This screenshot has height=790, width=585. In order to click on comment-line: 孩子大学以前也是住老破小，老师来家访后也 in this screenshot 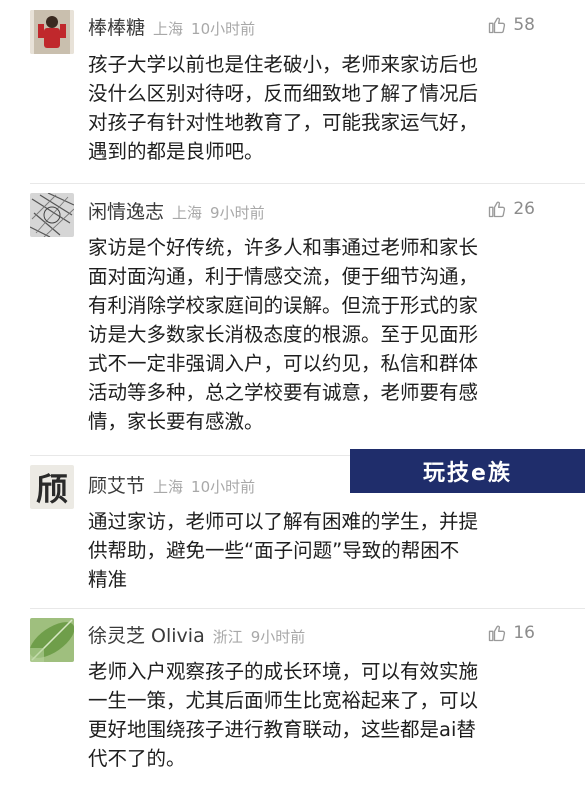, I will do `click(283, 64)`.